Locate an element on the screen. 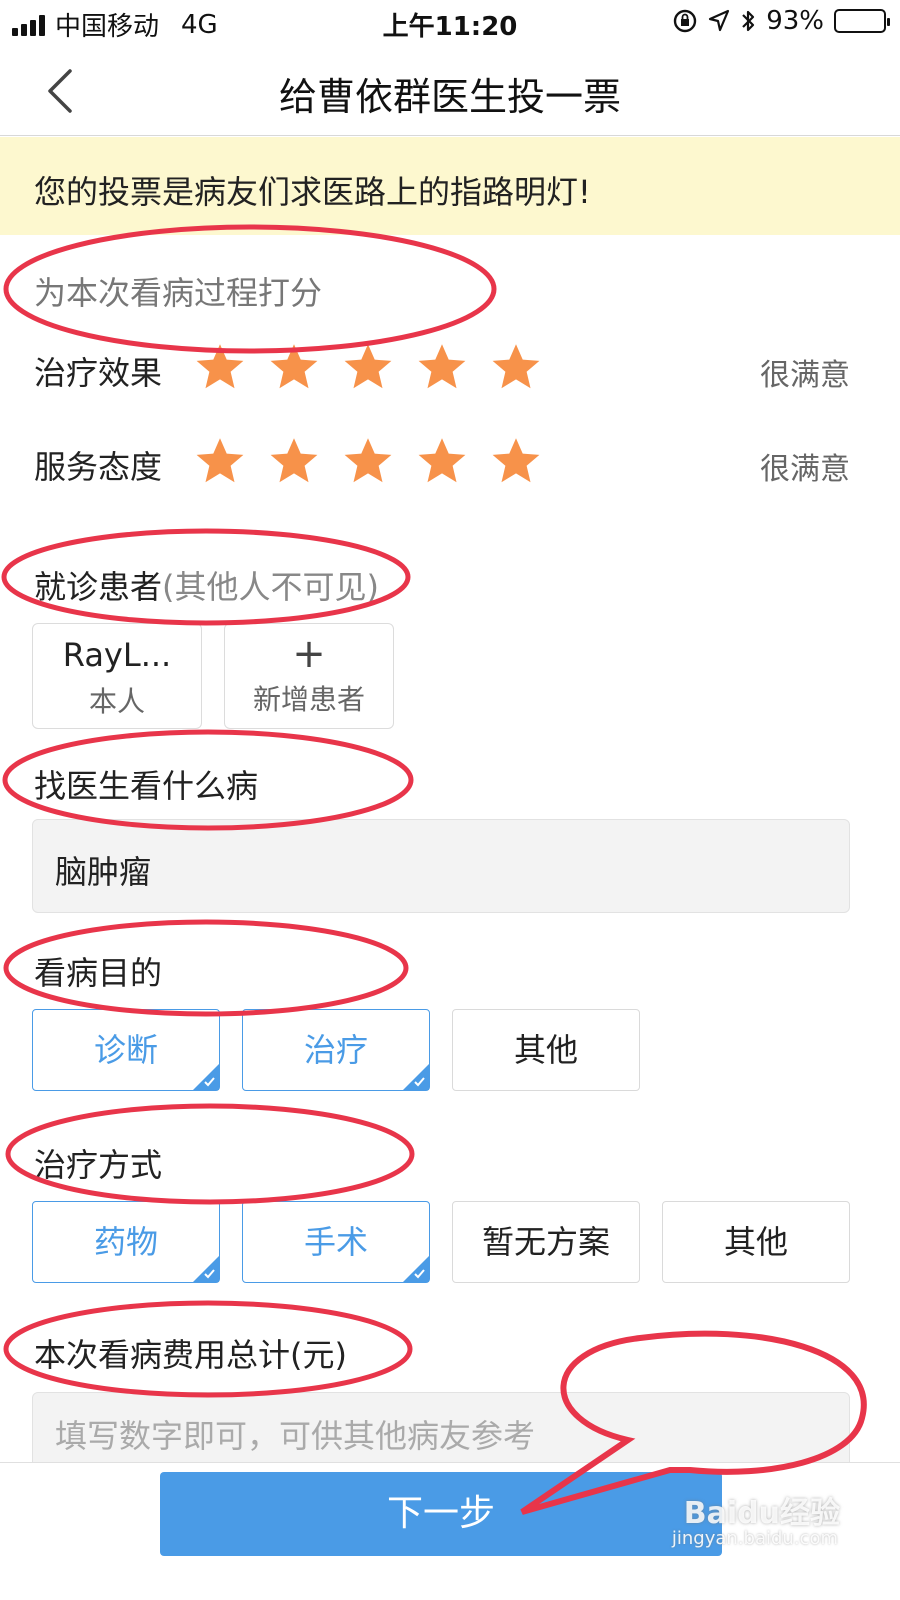  baidu-watermark-url: jingyan.baidu.com is located at coordinates (754, 1538).